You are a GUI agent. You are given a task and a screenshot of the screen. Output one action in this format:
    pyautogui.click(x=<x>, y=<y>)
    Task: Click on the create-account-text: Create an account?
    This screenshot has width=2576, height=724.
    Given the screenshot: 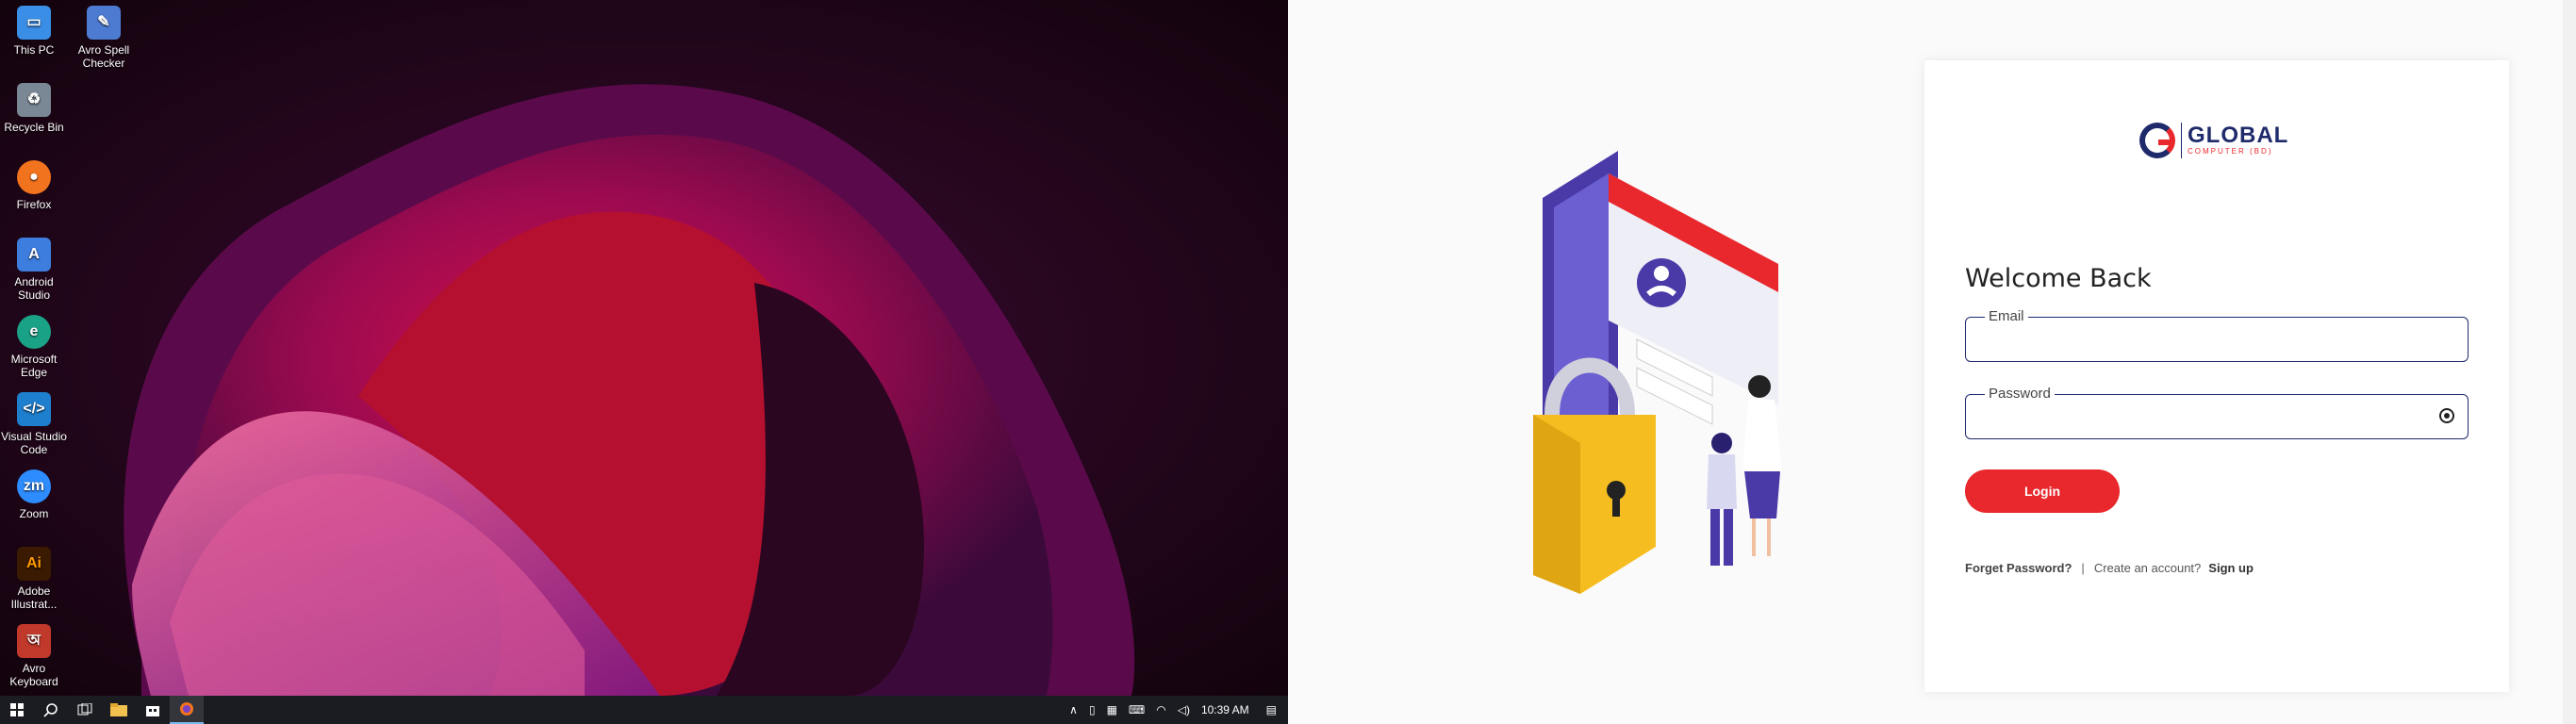 What is the action you would take?
    pyautogui.click(x=2147, y=568)
    